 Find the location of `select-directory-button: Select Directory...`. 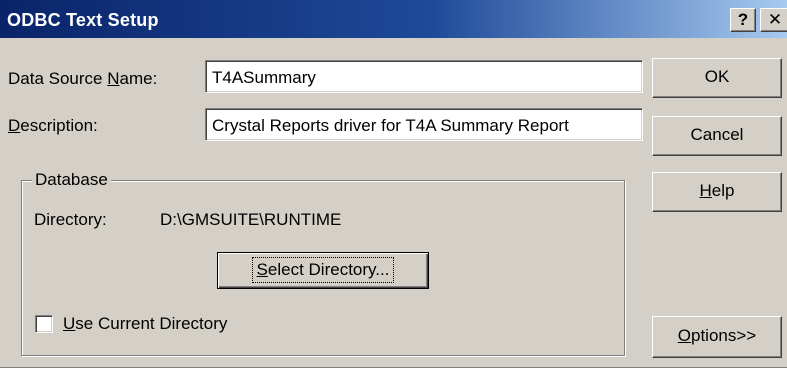

select-directory-button: Select Directory... is located at coordinates (323, 270).